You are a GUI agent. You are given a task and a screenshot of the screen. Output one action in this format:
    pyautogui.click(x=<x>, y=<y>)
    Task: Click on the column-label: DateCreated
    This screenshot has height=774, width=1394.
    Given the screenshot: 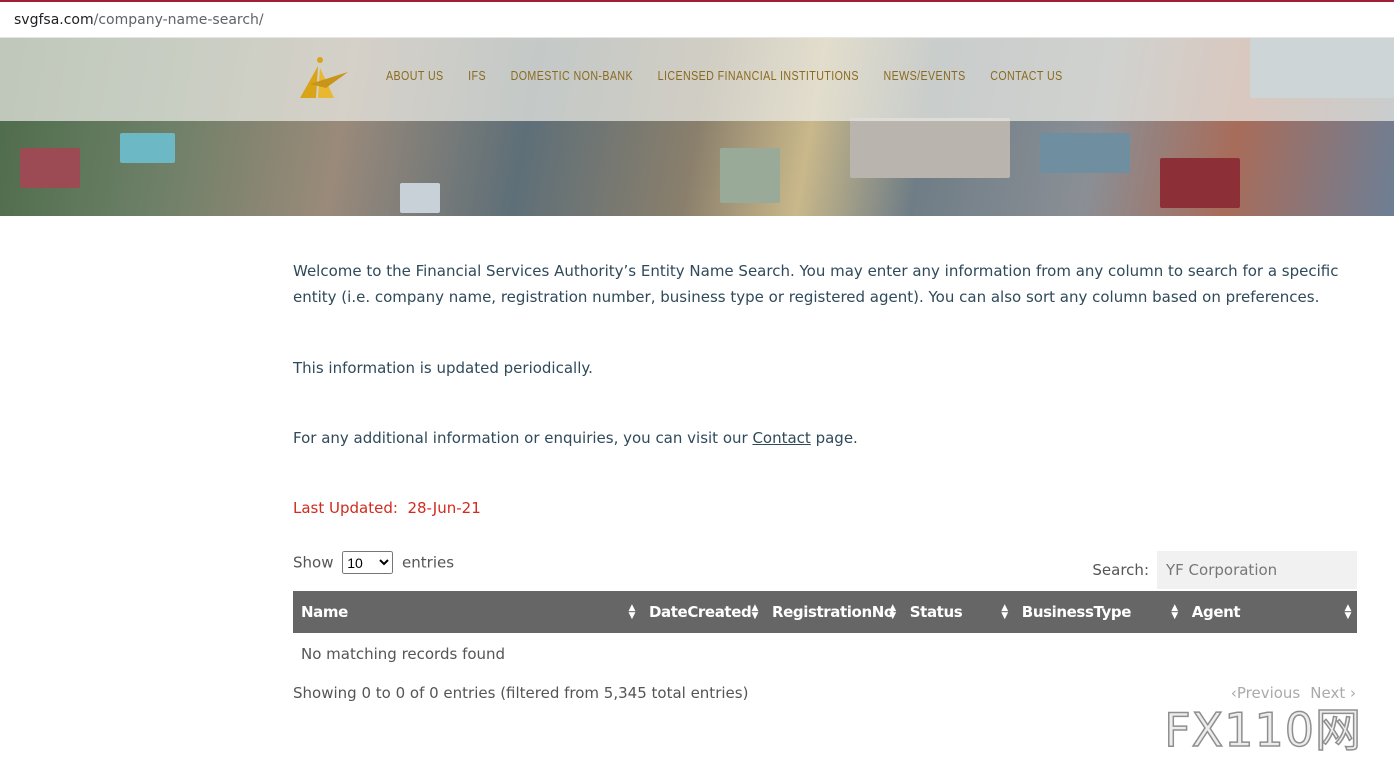 What is the action you would take?
    pyautogui.click(x=700, y=612)
    